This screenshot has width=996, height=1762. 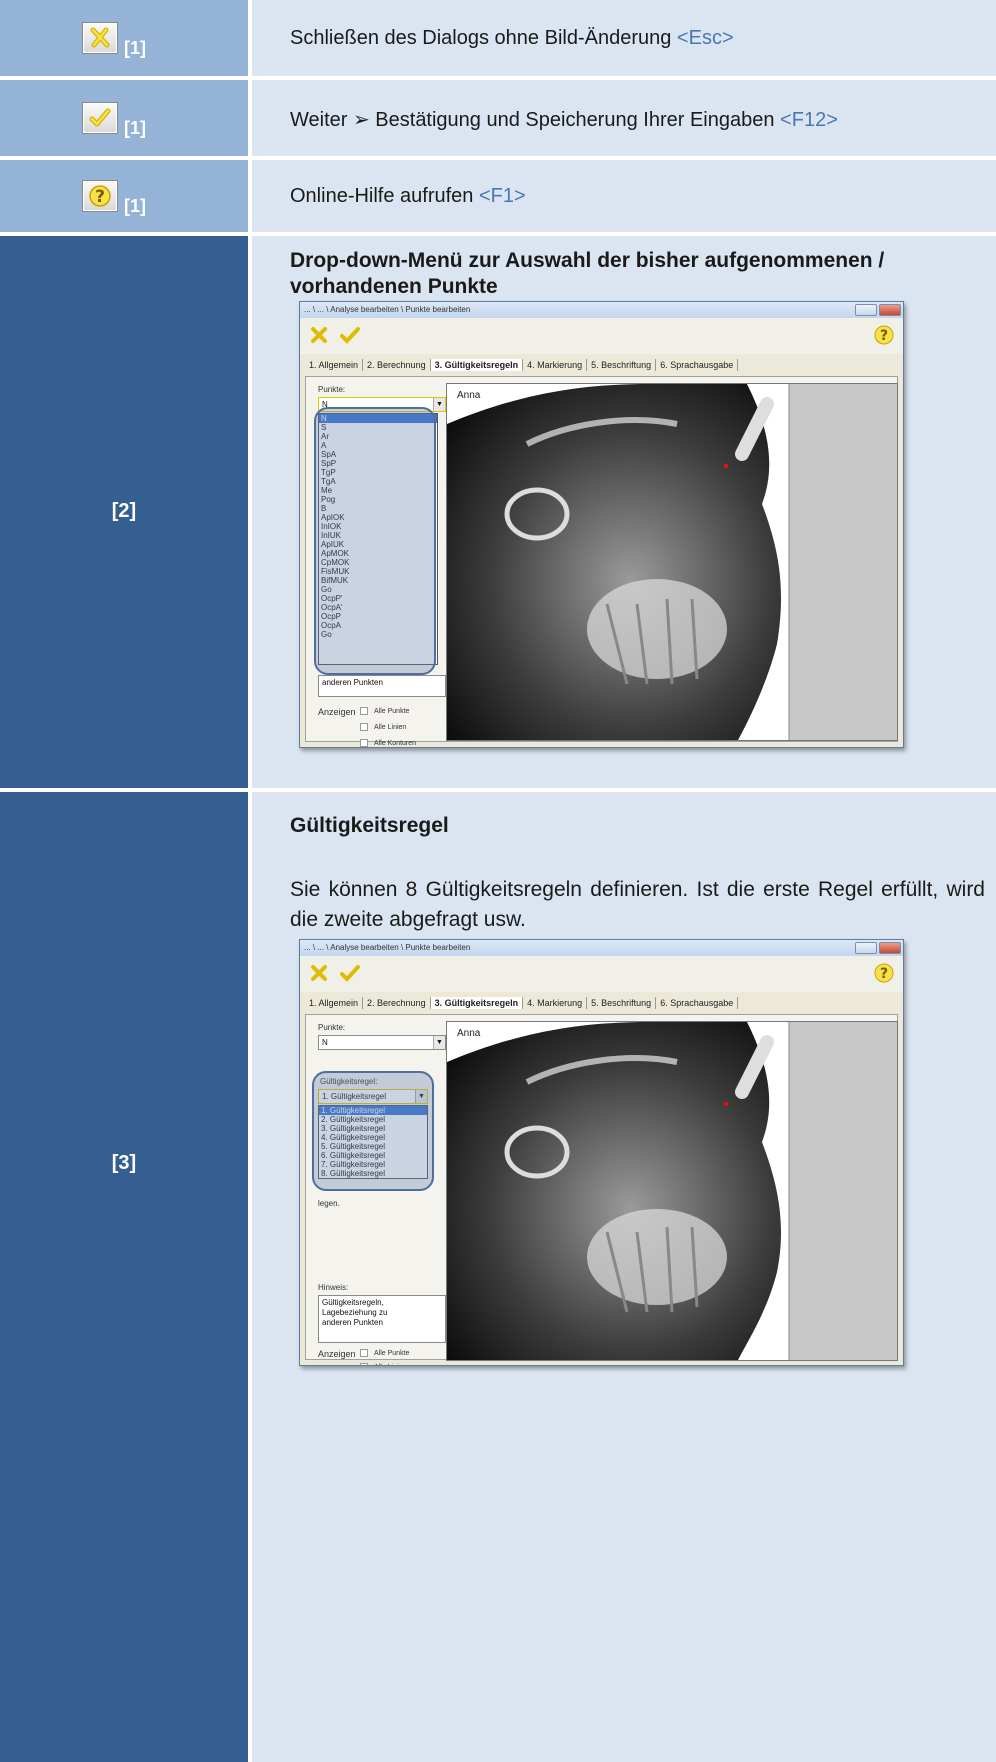 What do you see at coordinates (382, 1042) in the screenshot?
I see `points-select: N ▼` at bounding box center [382, 1042].